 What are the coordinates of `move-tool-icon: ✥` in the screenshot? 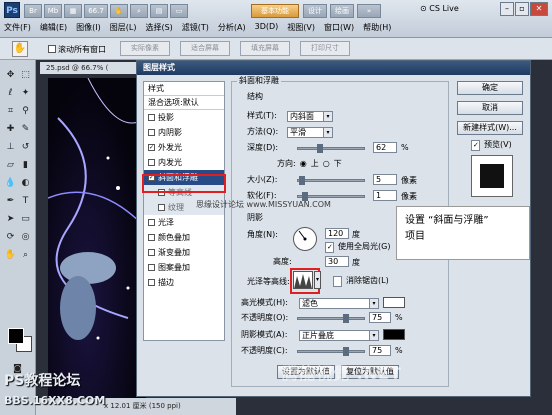 It's located at (10, 75).